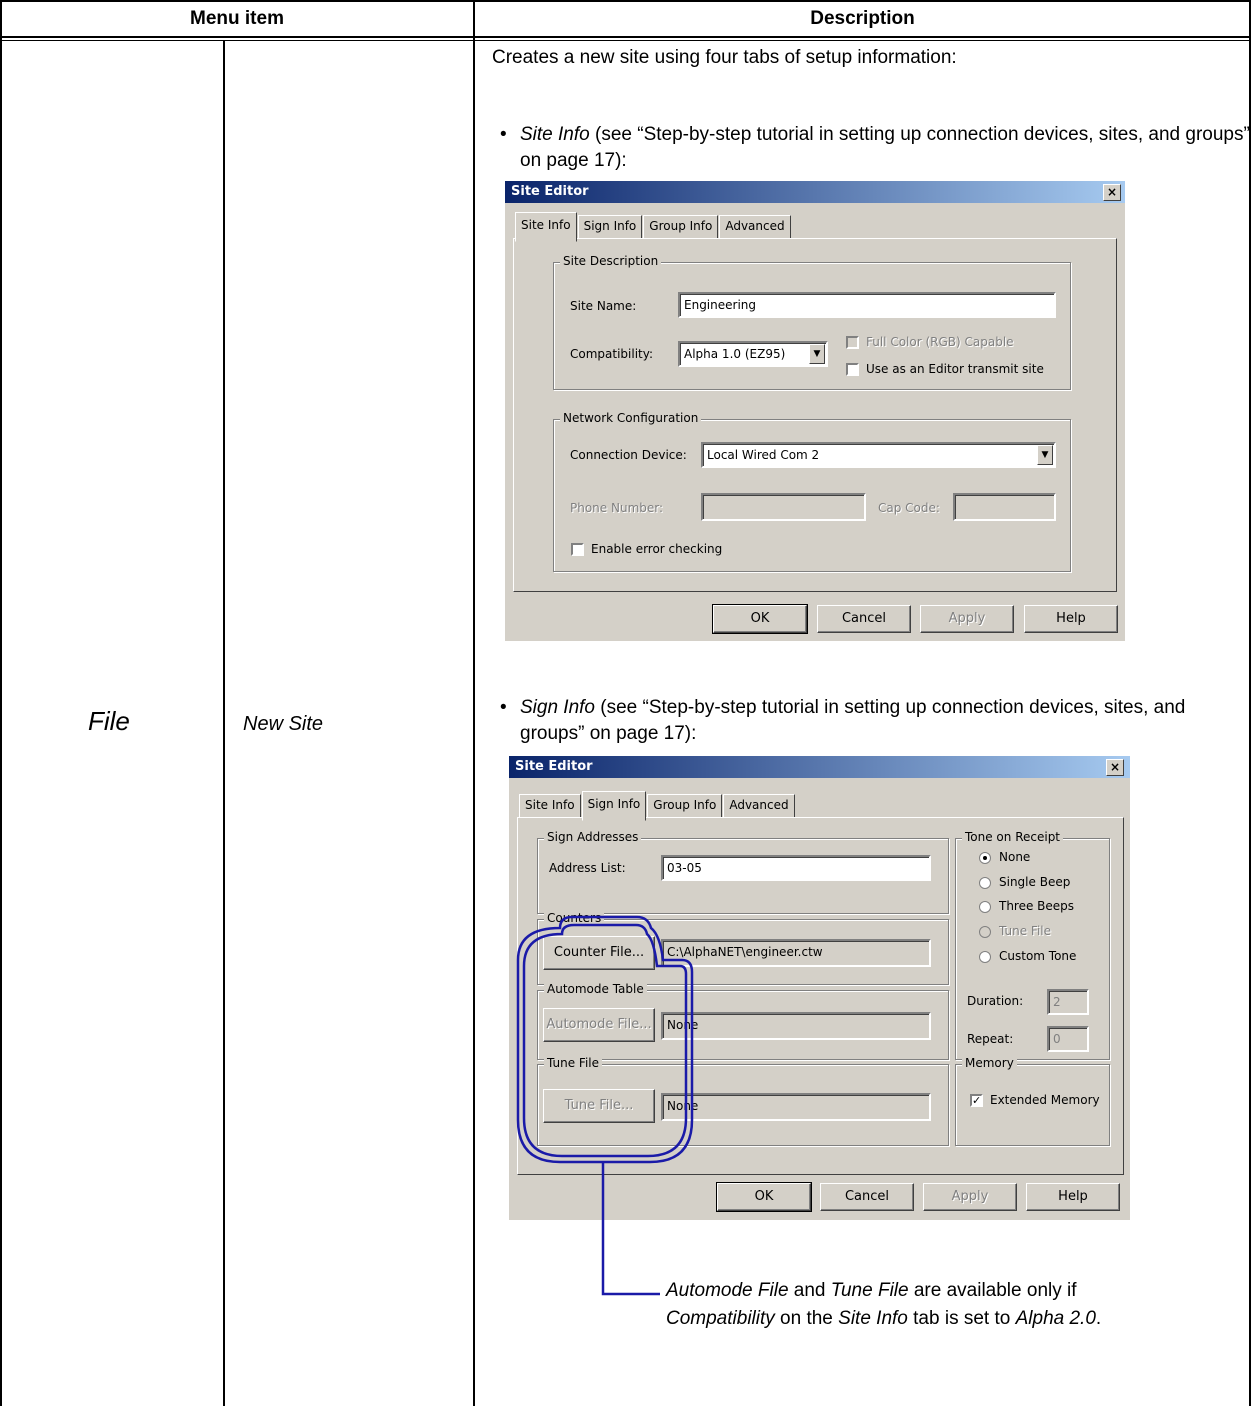 Image resolution: width=1251 pixels, height=1406 pixels. What do you see at coordinates (617, 508) in the screenshot?
I see `phone-number-label: Phone Number:` at bounding box center [617, 508].